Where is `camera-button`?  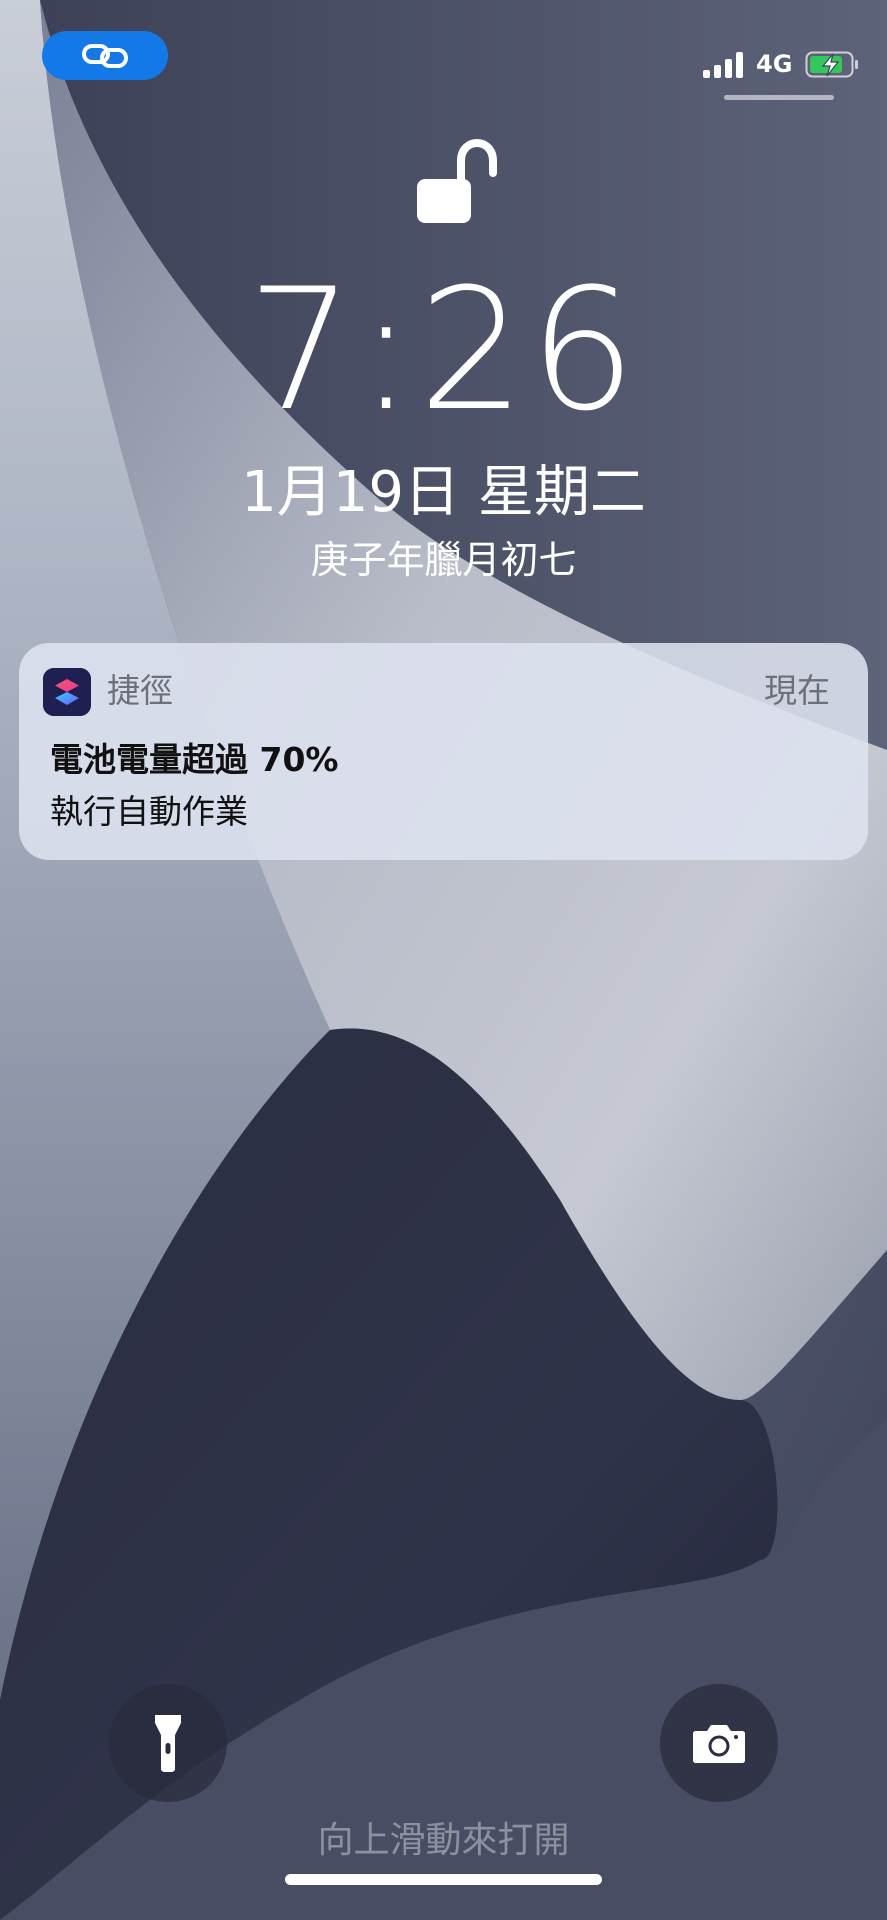
camera-button is located at coordinates (719, 1743).